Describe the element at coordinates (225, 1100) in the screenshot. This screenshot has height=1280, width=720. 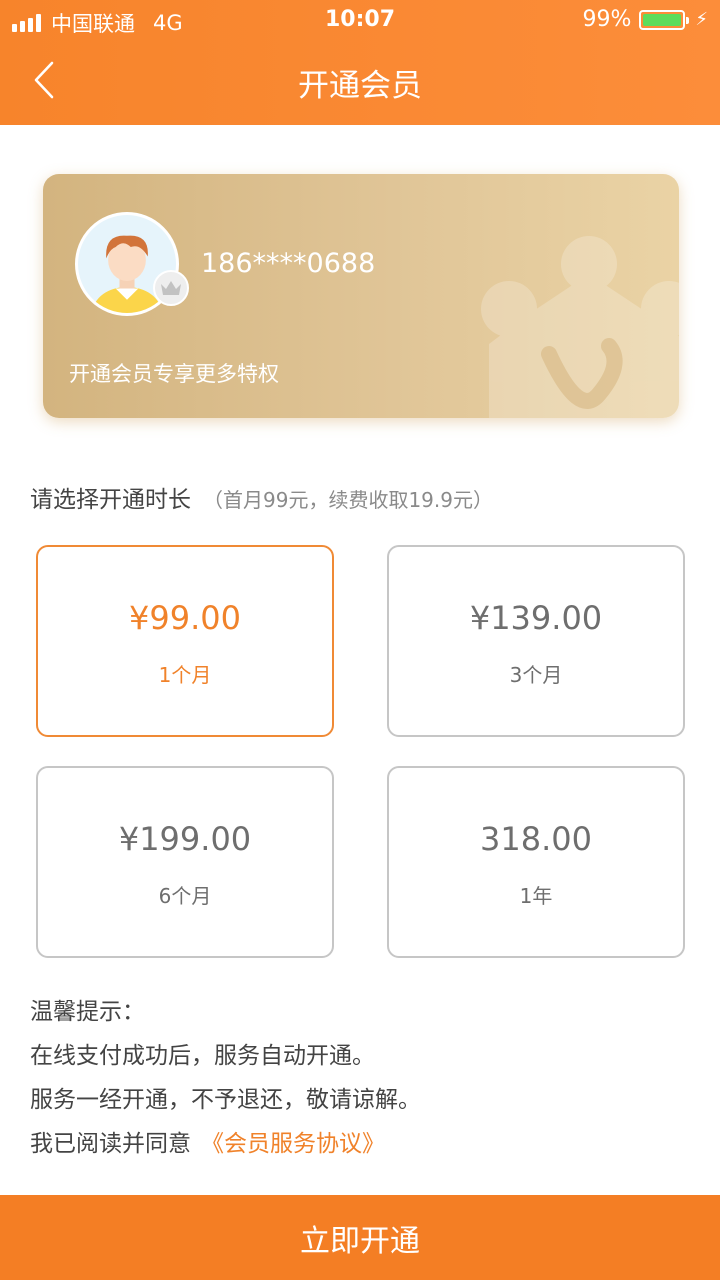
I see `tips-line: 服务一经开通，不予退还，敬请谅解。` at that location.